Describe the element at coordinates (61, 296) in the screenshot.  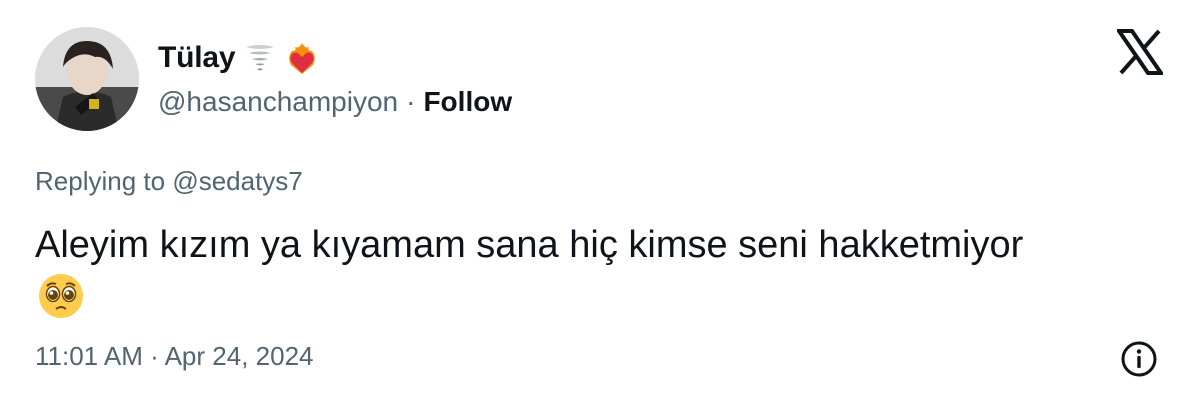
I see `pleading-face-emoji-icon` at that location.